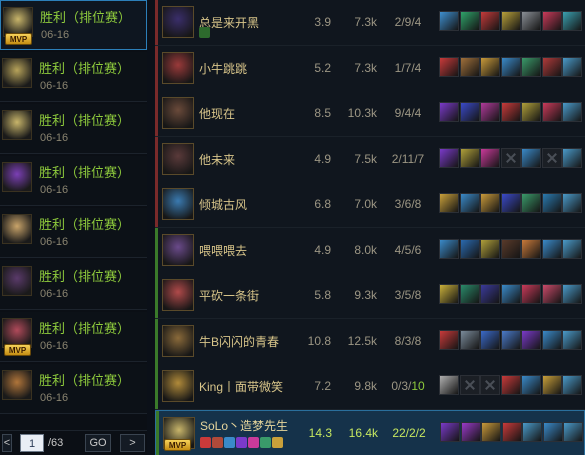  What do you see at coordinates (98, 443) in the screenshot?
I see `go-button: GO` at bounding box center [98, 443].